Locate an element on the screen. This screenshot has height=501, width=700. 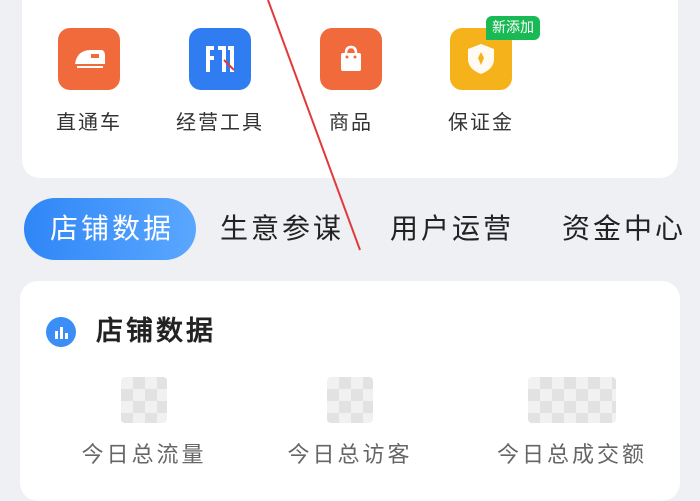
tool-products: 商品 is located at coordinates (351, 81).